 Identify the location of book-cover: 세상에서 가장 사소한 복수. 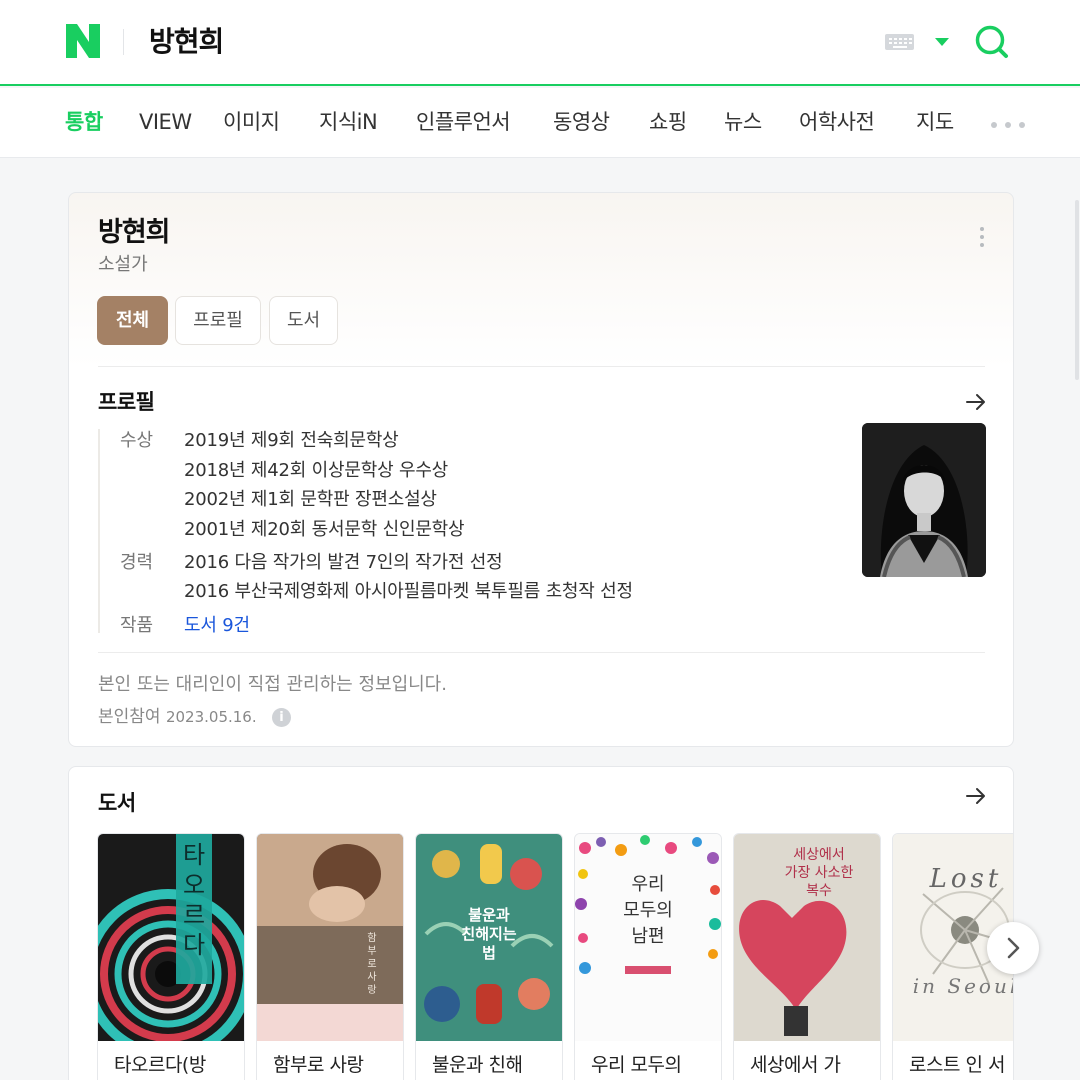
(807, 937).